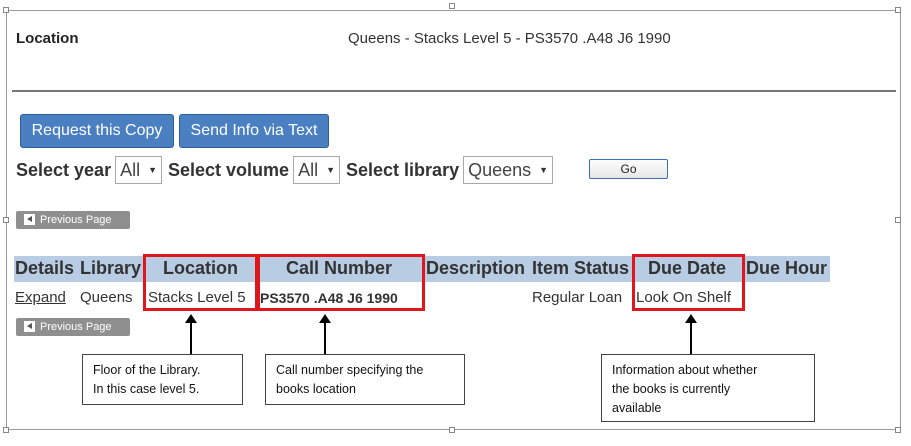  I want to click on callout-floor-line: In this case level 5., so click(146, 389).